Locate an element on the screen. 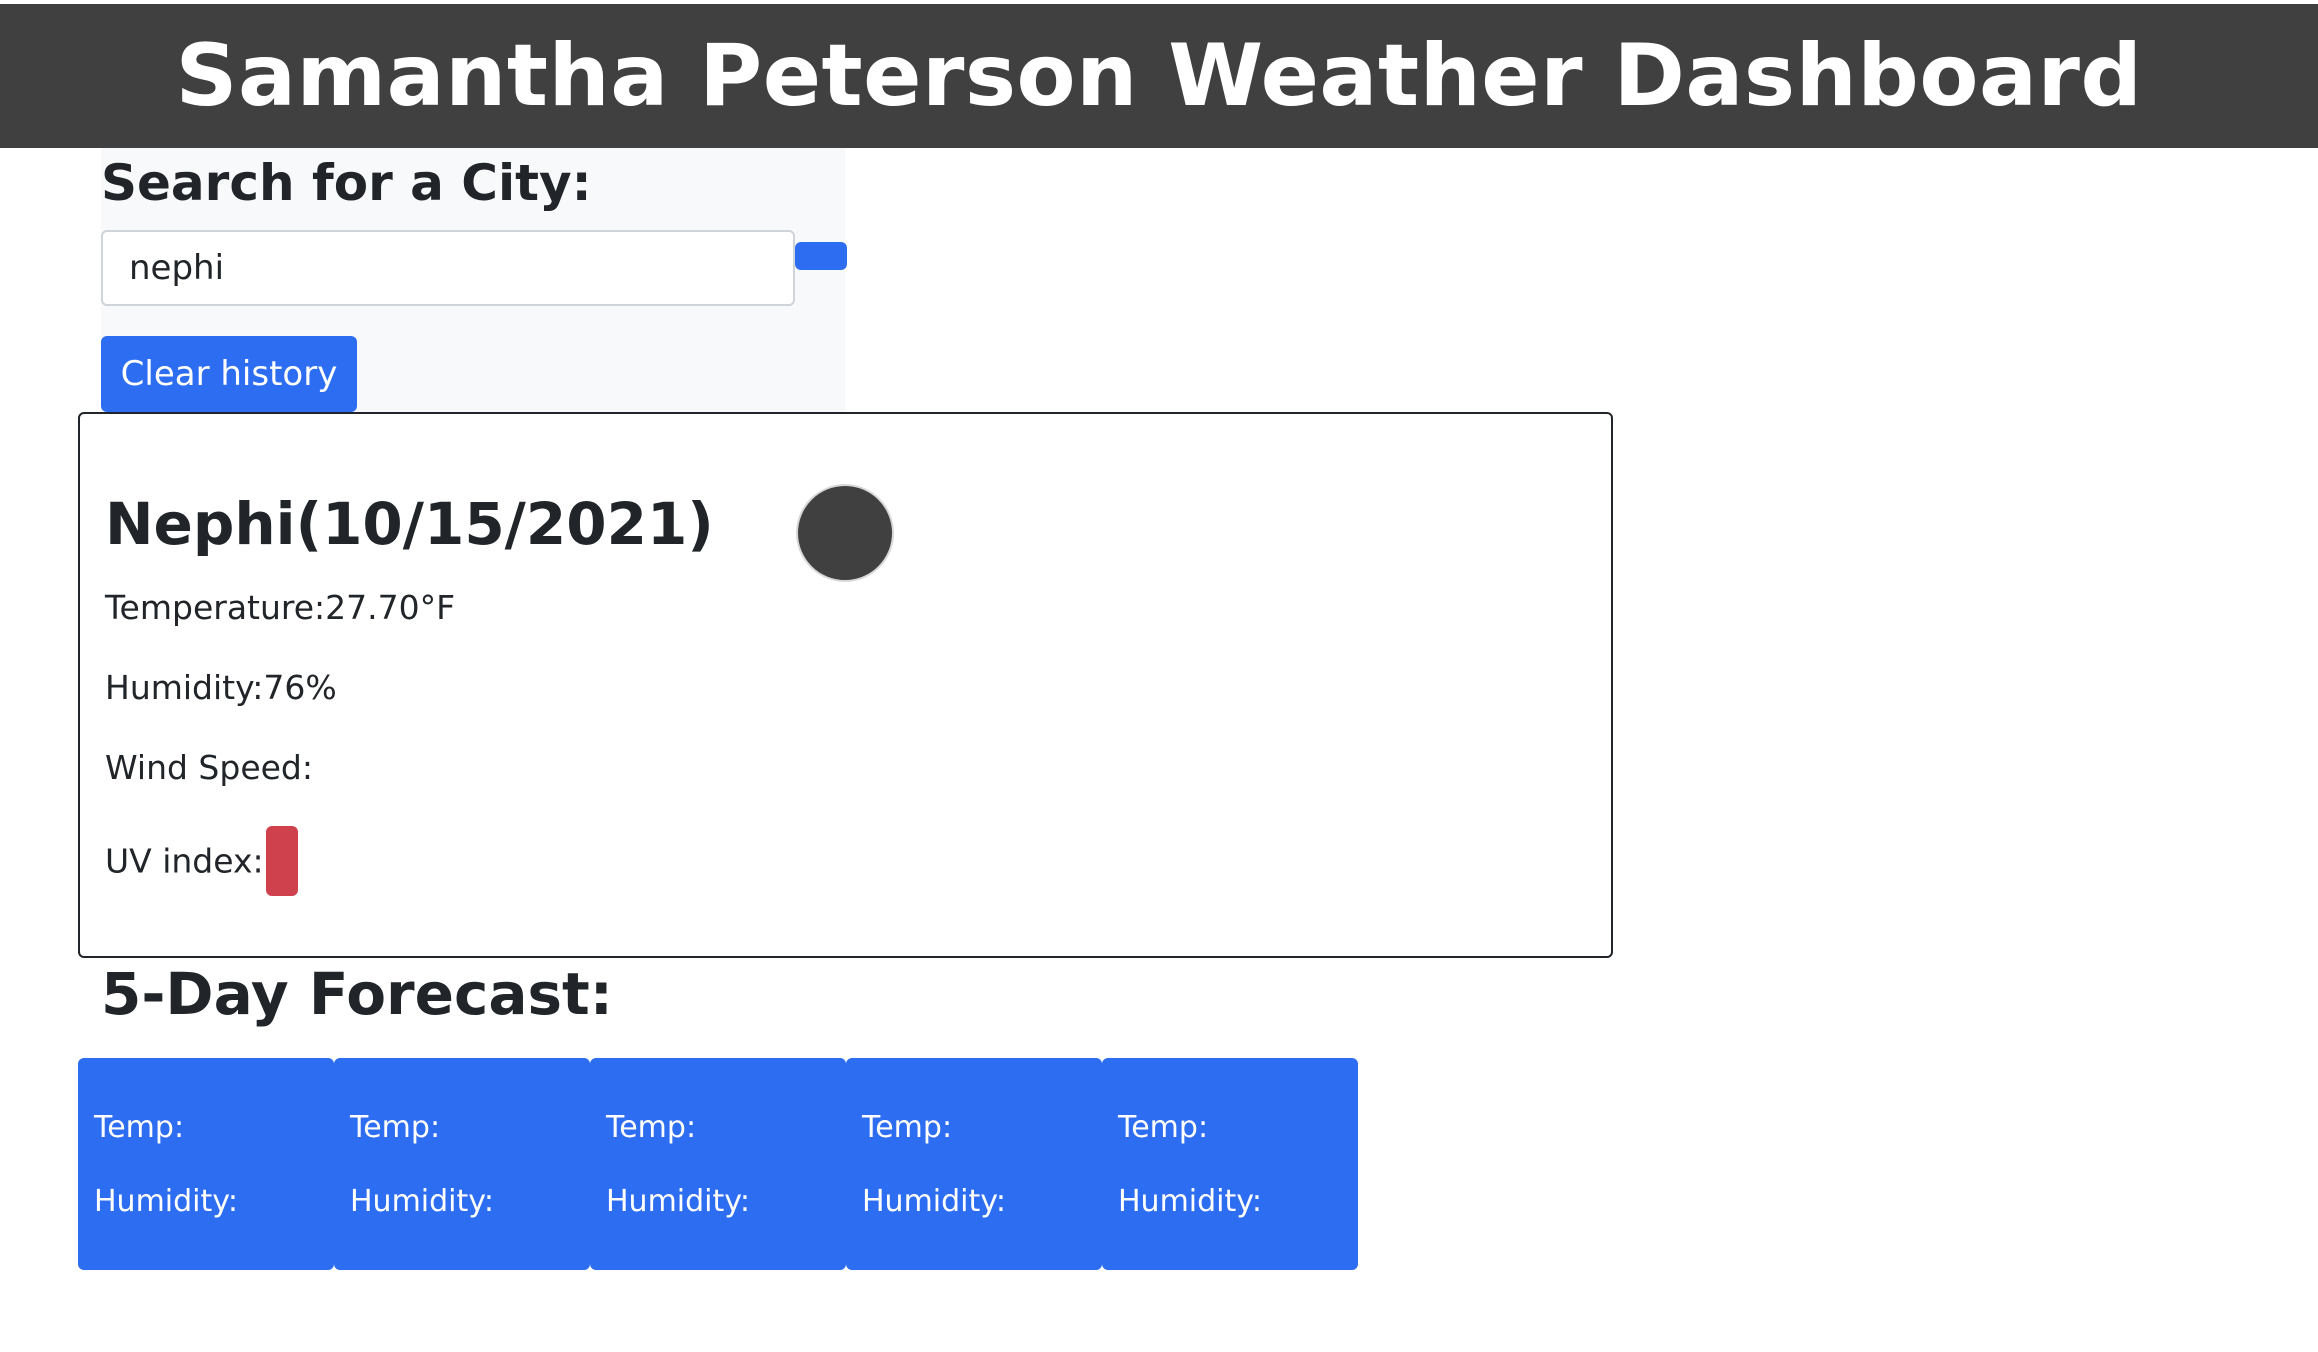 This screenshot has height=1352, width=2318. wind-speed-text: Wind Speed: is located at coordinates (209, 767).